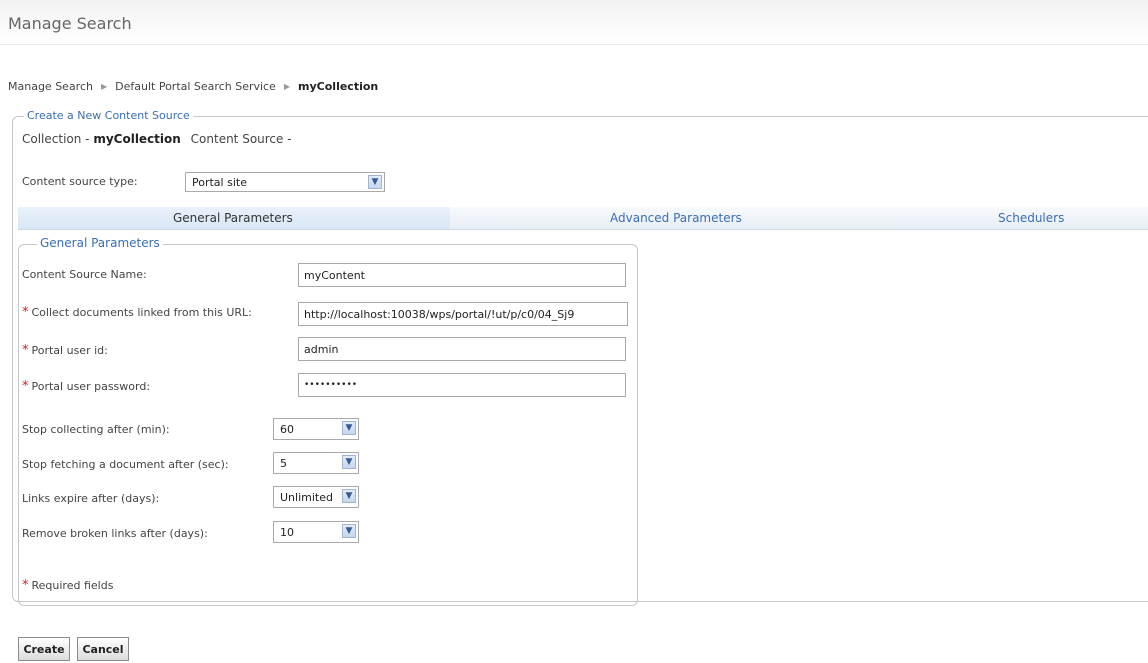 The height and width of the screenshot is (663, 1148). What do you see at coordinates (287, 429) in the screenshot?
I see `stop-collecting-value: 60` at bounding box center [287, 429].